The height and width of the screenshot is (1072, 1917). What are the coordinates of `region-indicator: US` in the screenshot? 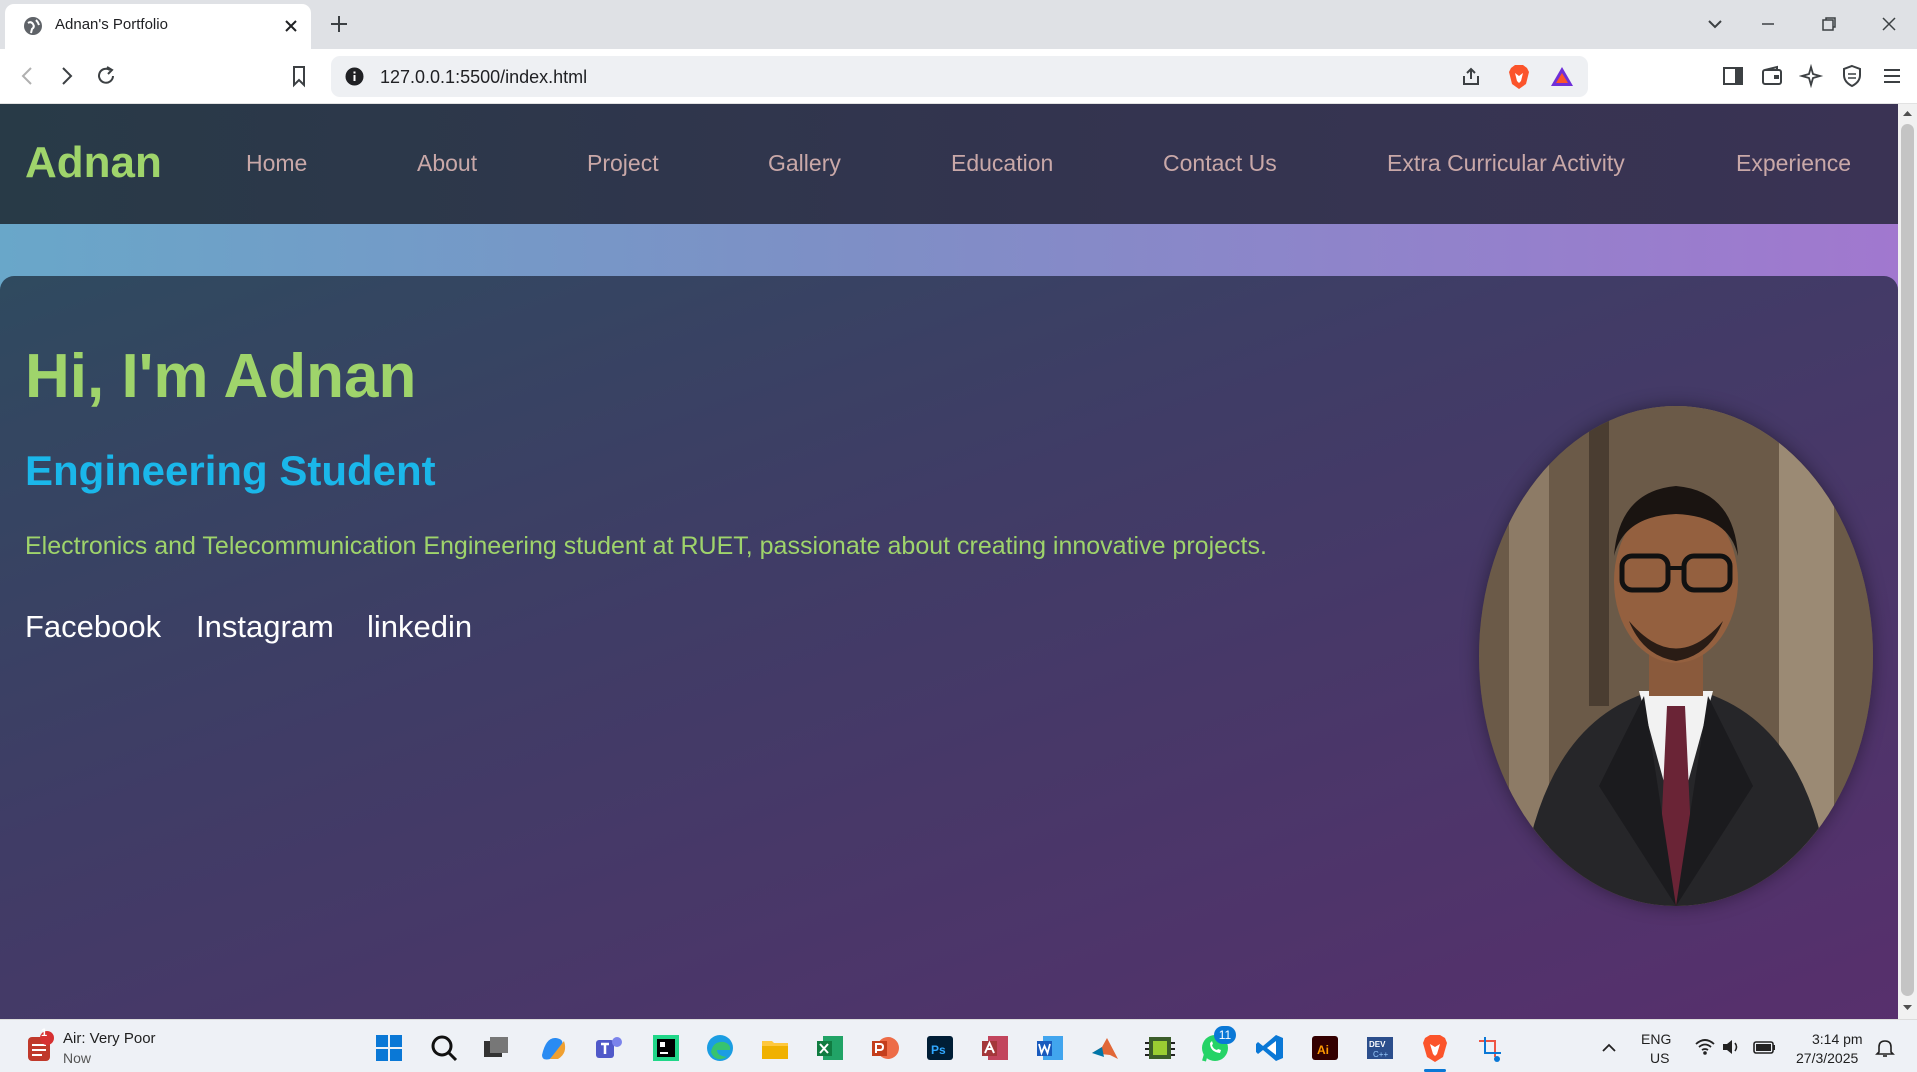 It's located at (1659, 1058).